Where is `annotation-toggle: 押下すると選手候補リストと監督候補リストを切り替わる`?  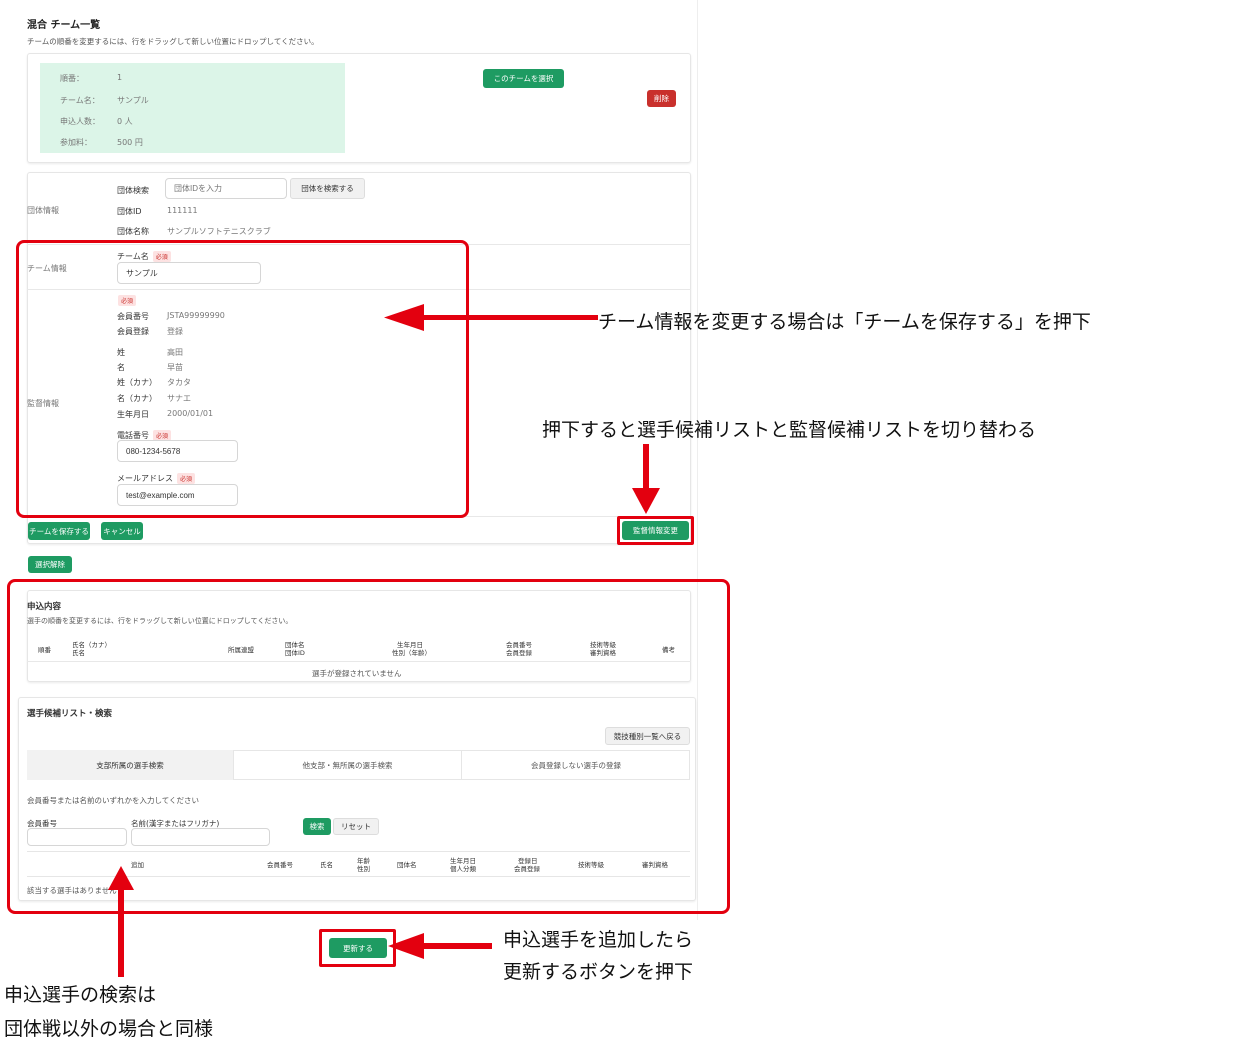 annotation-toggle: 押下すると選手候補リストと監督候補リストを切り替わる is located at coordinates (789, 430).